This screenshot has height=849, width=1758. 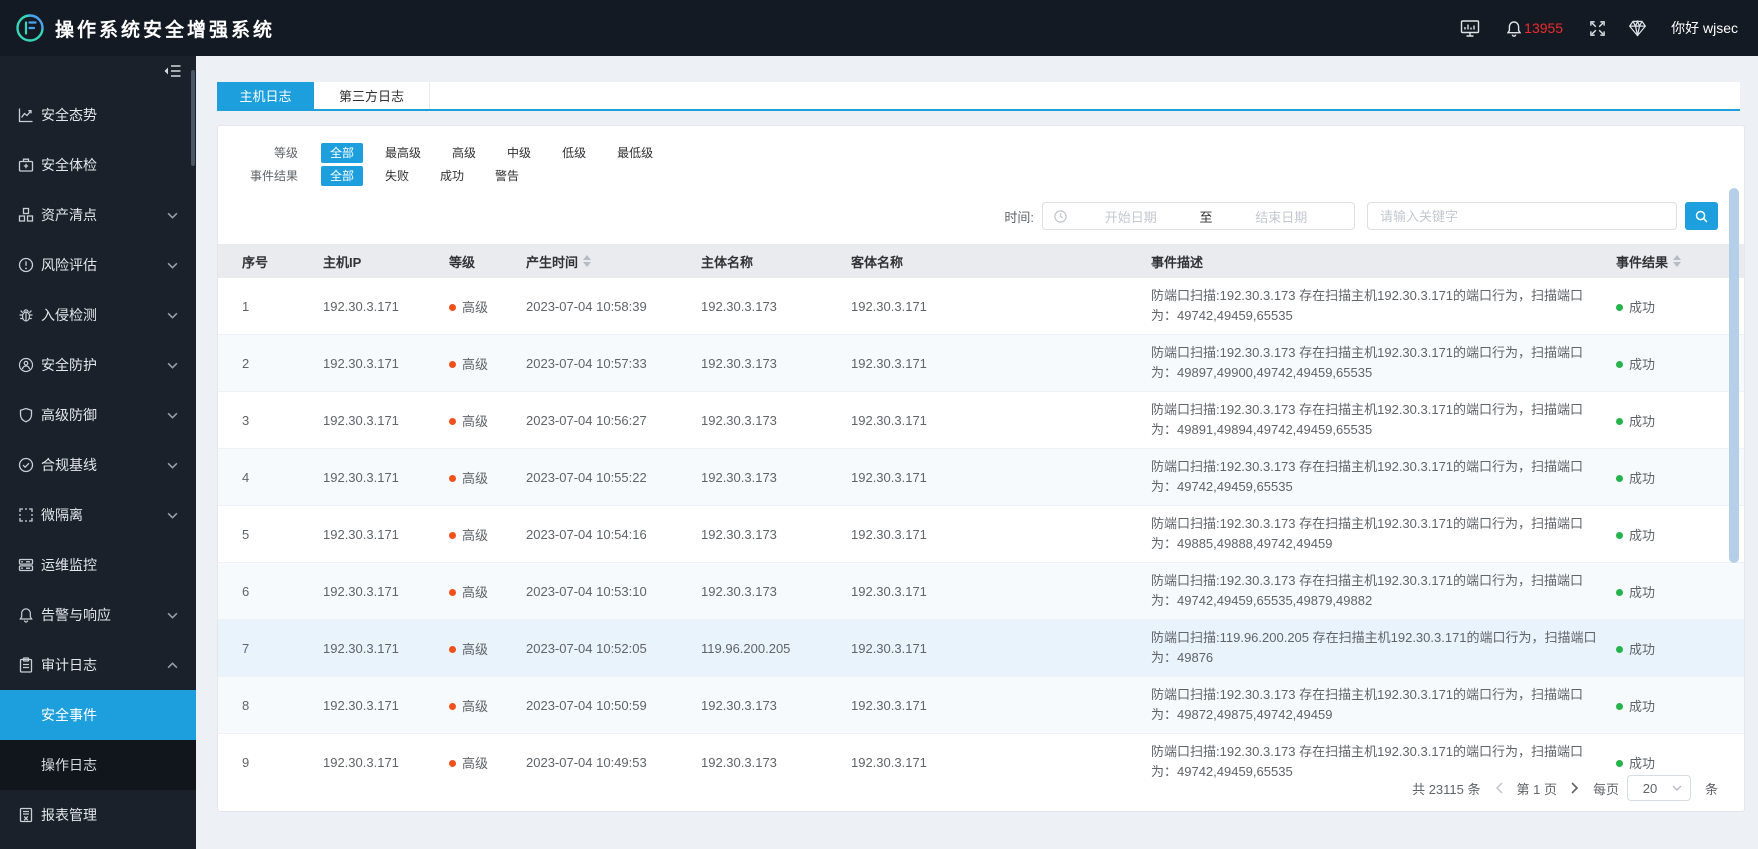 I want to click on sidebar-item-security-posture: 安全态势, so click(x=98, y=115).